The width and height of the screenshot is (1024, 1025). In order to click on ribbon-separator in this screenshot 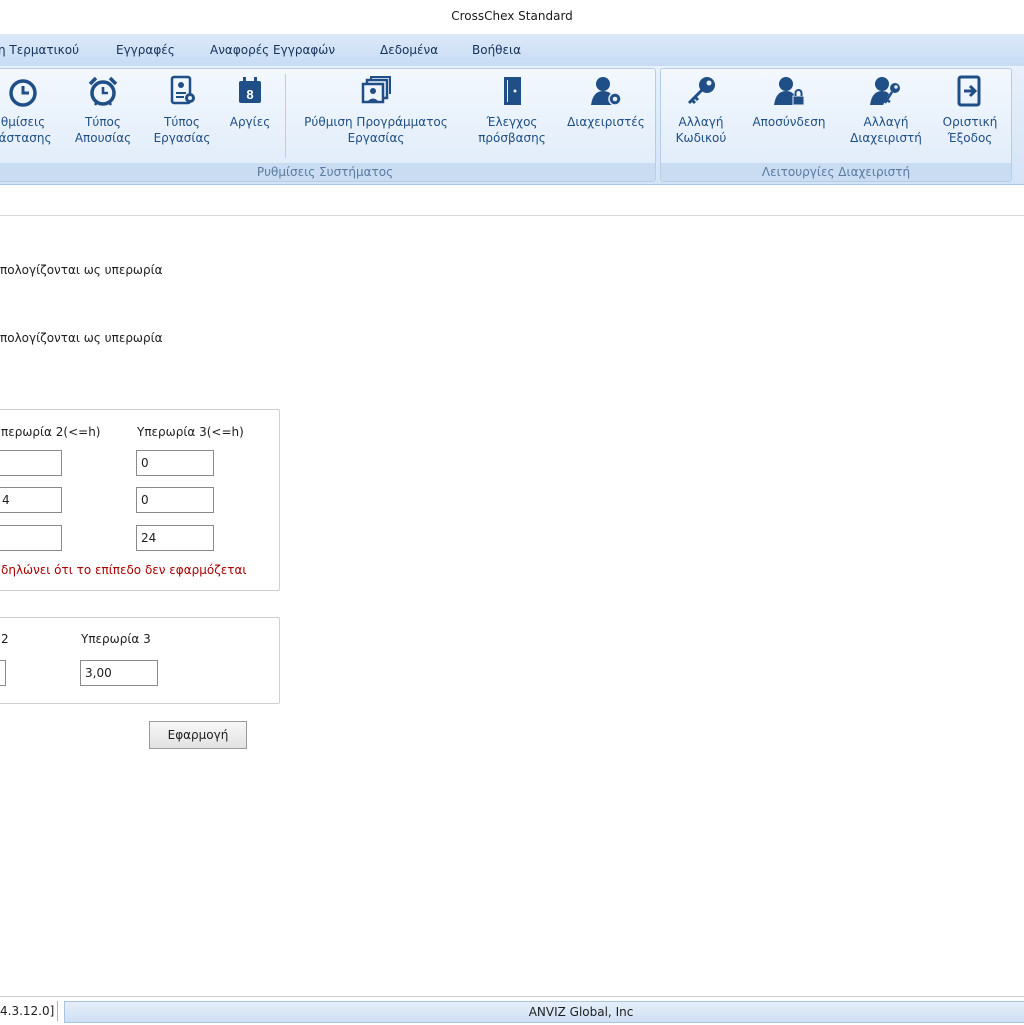, I will do `click(285, 116)`.